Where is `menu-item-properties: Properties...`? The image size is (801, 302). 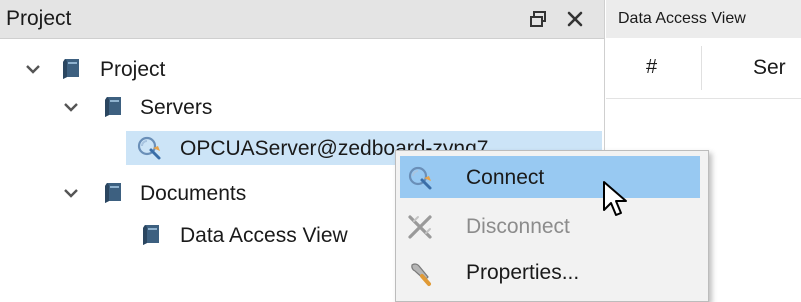 menu-item-properties: Properties... is located at coordinates (550, 272).